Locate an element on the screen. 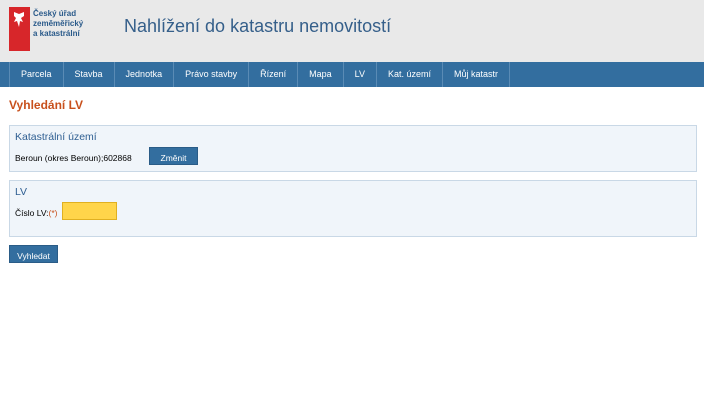  cadastral-area-value: Beroun (okres Beroun);602868 is located at coordinates (73, 158).